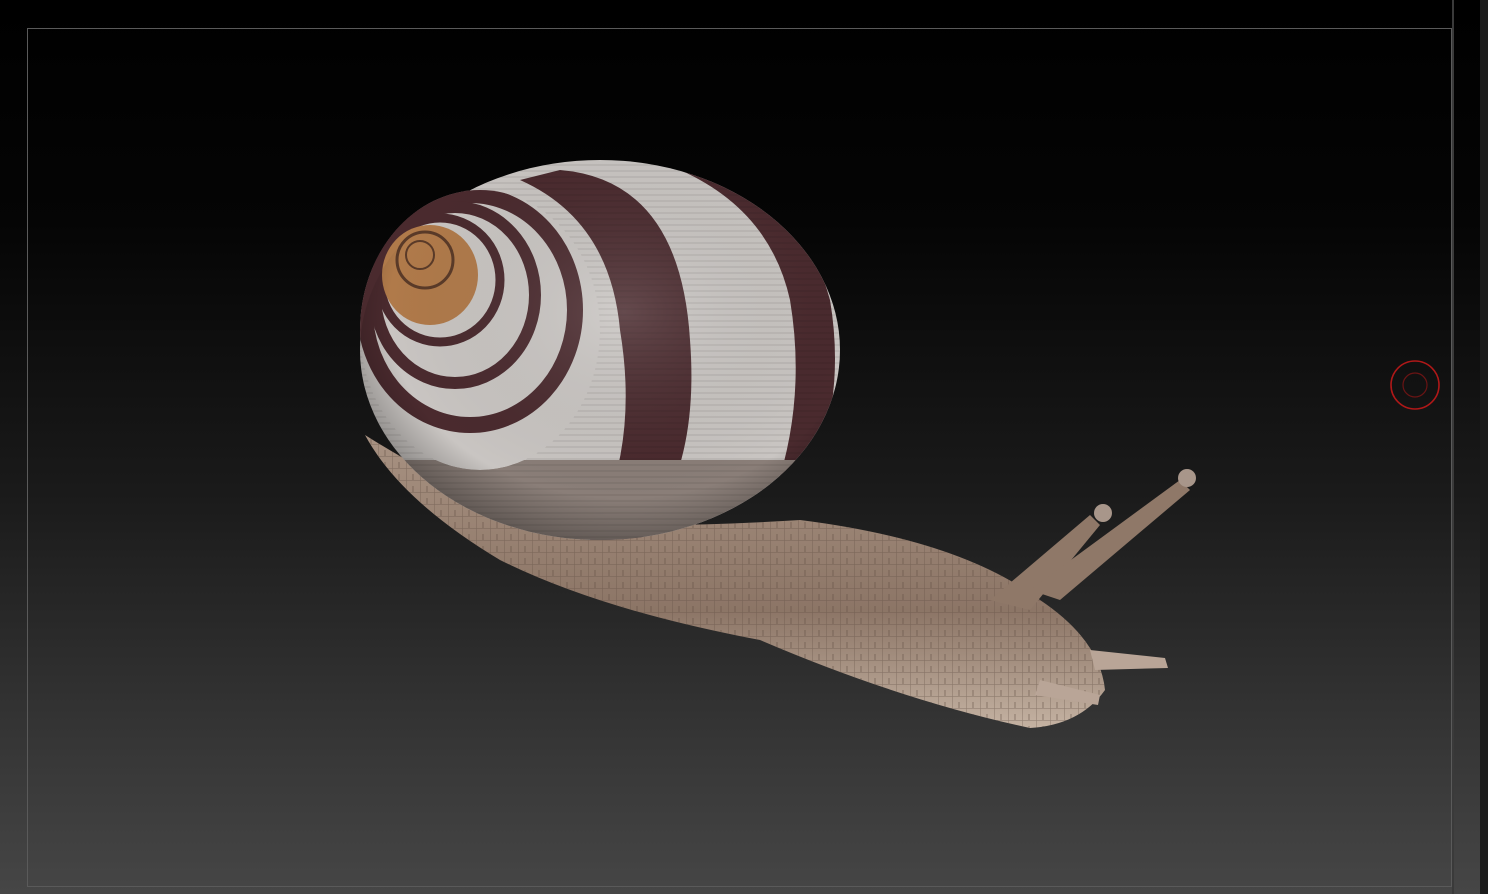 This screenshot has height=894, width=1488. What do you see at coordinates (1453, 447) in the screenshot?
I see `viewport-scrollbar` at bounding box center [1453, 447].